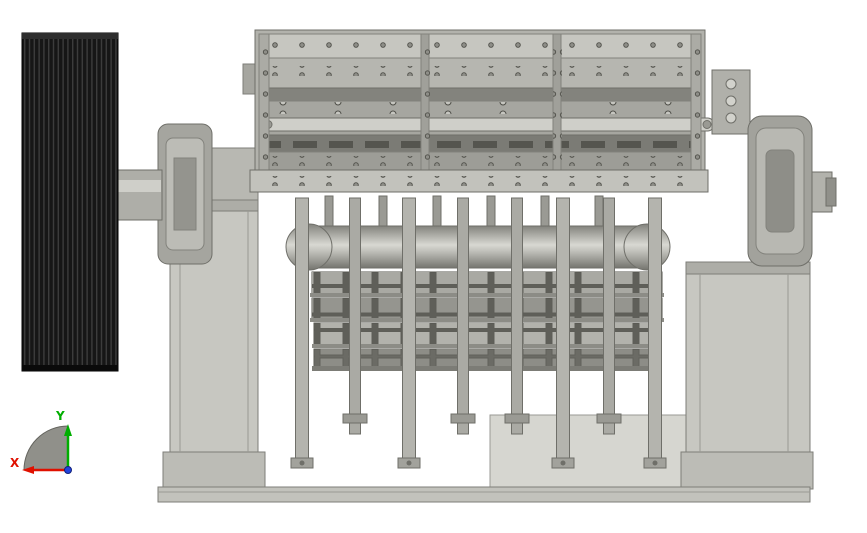 The image size is (867, 533). I want to click on pulley-top-edge, so click(70, 36).